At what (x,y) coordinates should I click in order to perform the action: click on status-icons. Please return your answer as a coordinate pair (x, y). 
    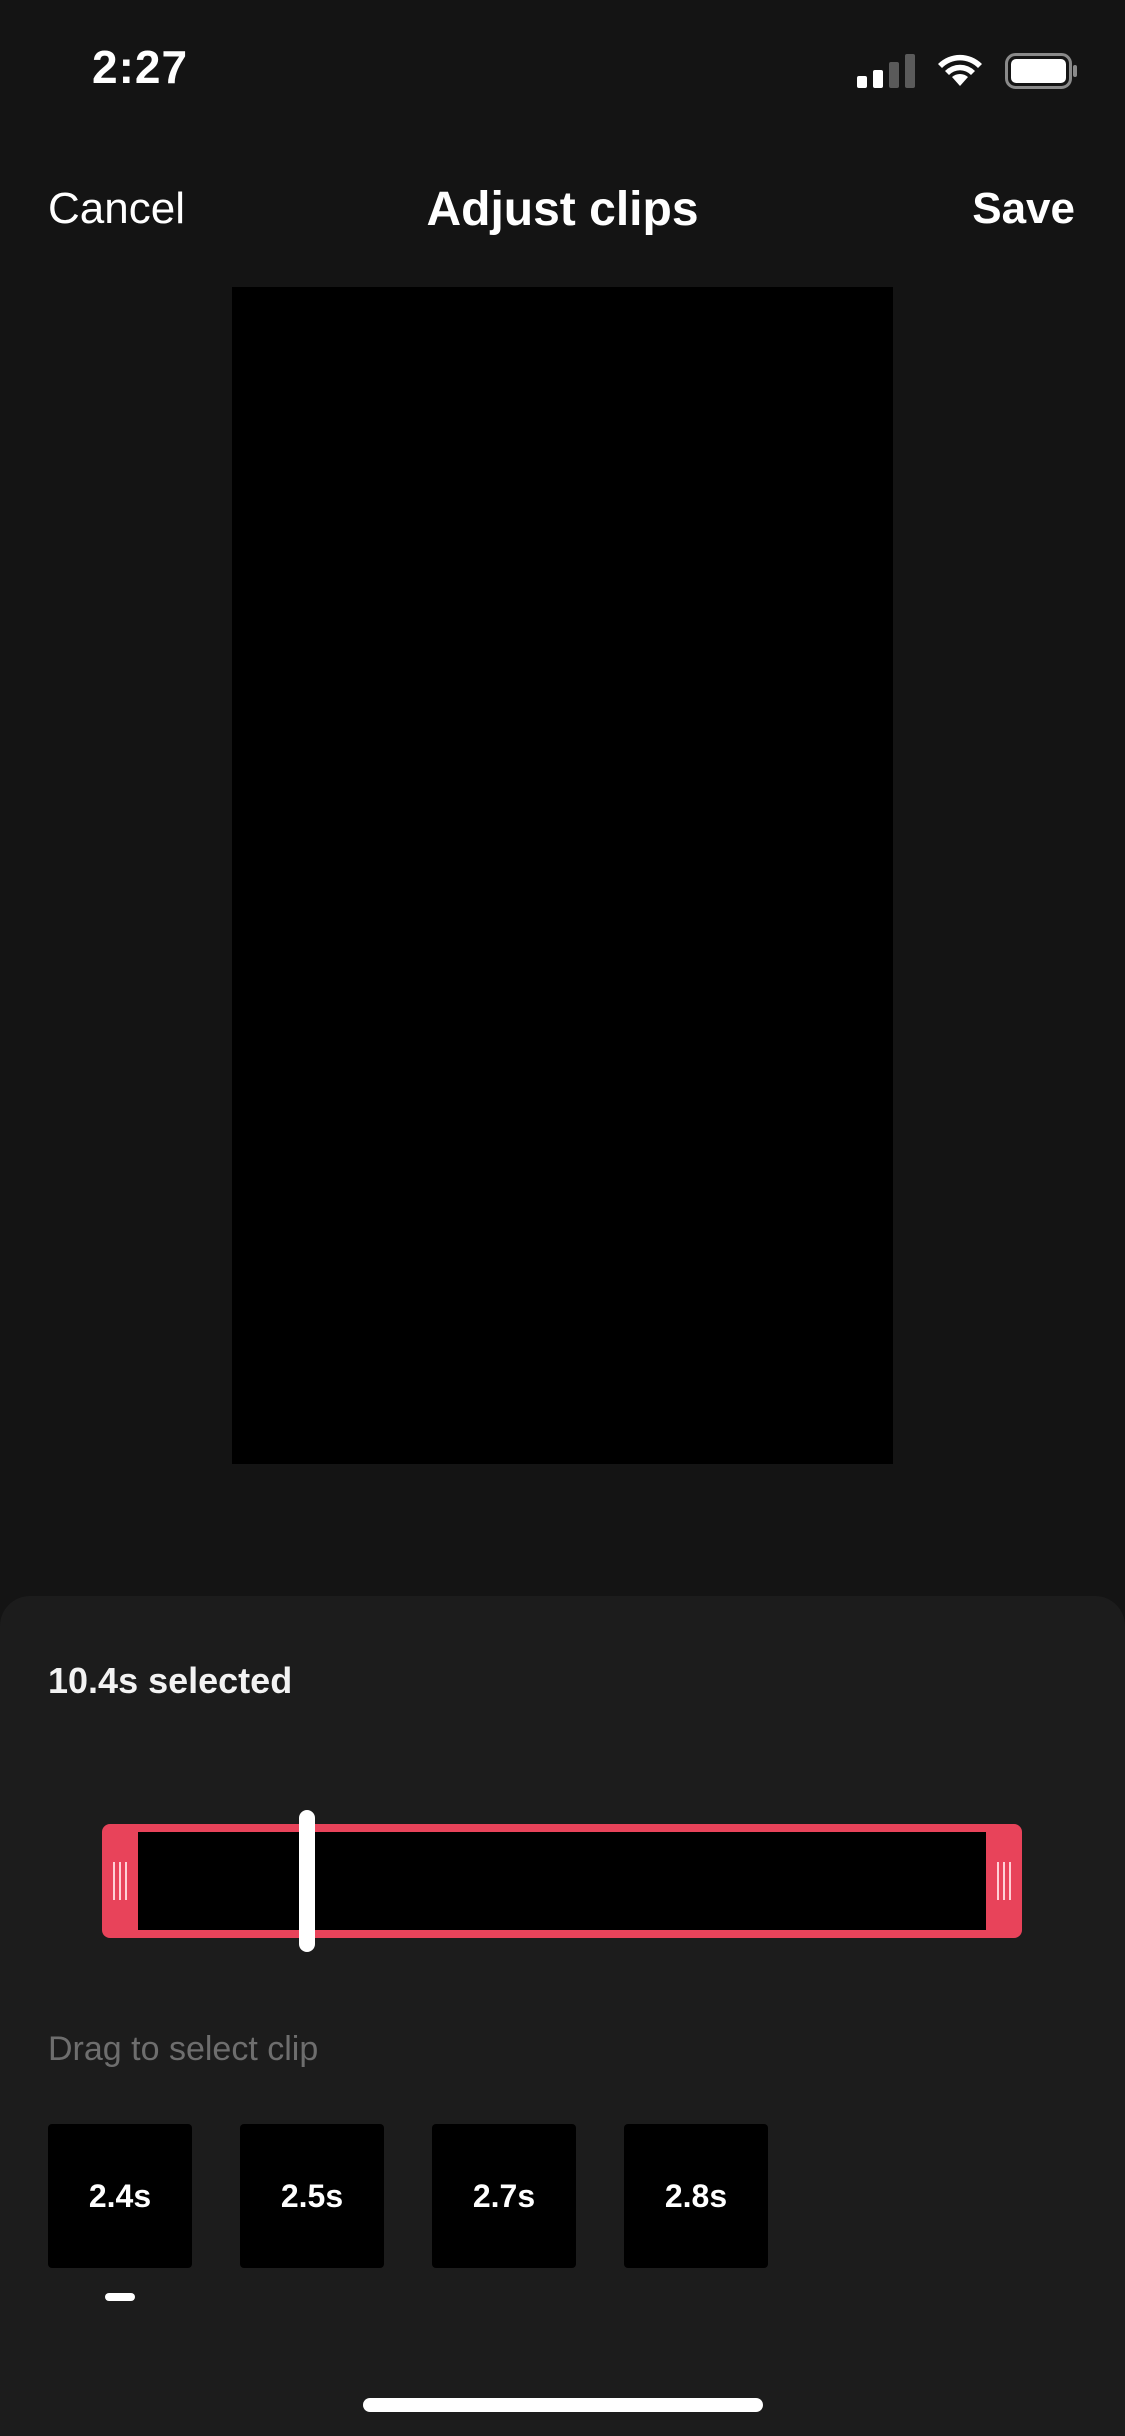
    Looking at the image, I should click on (968, 71).